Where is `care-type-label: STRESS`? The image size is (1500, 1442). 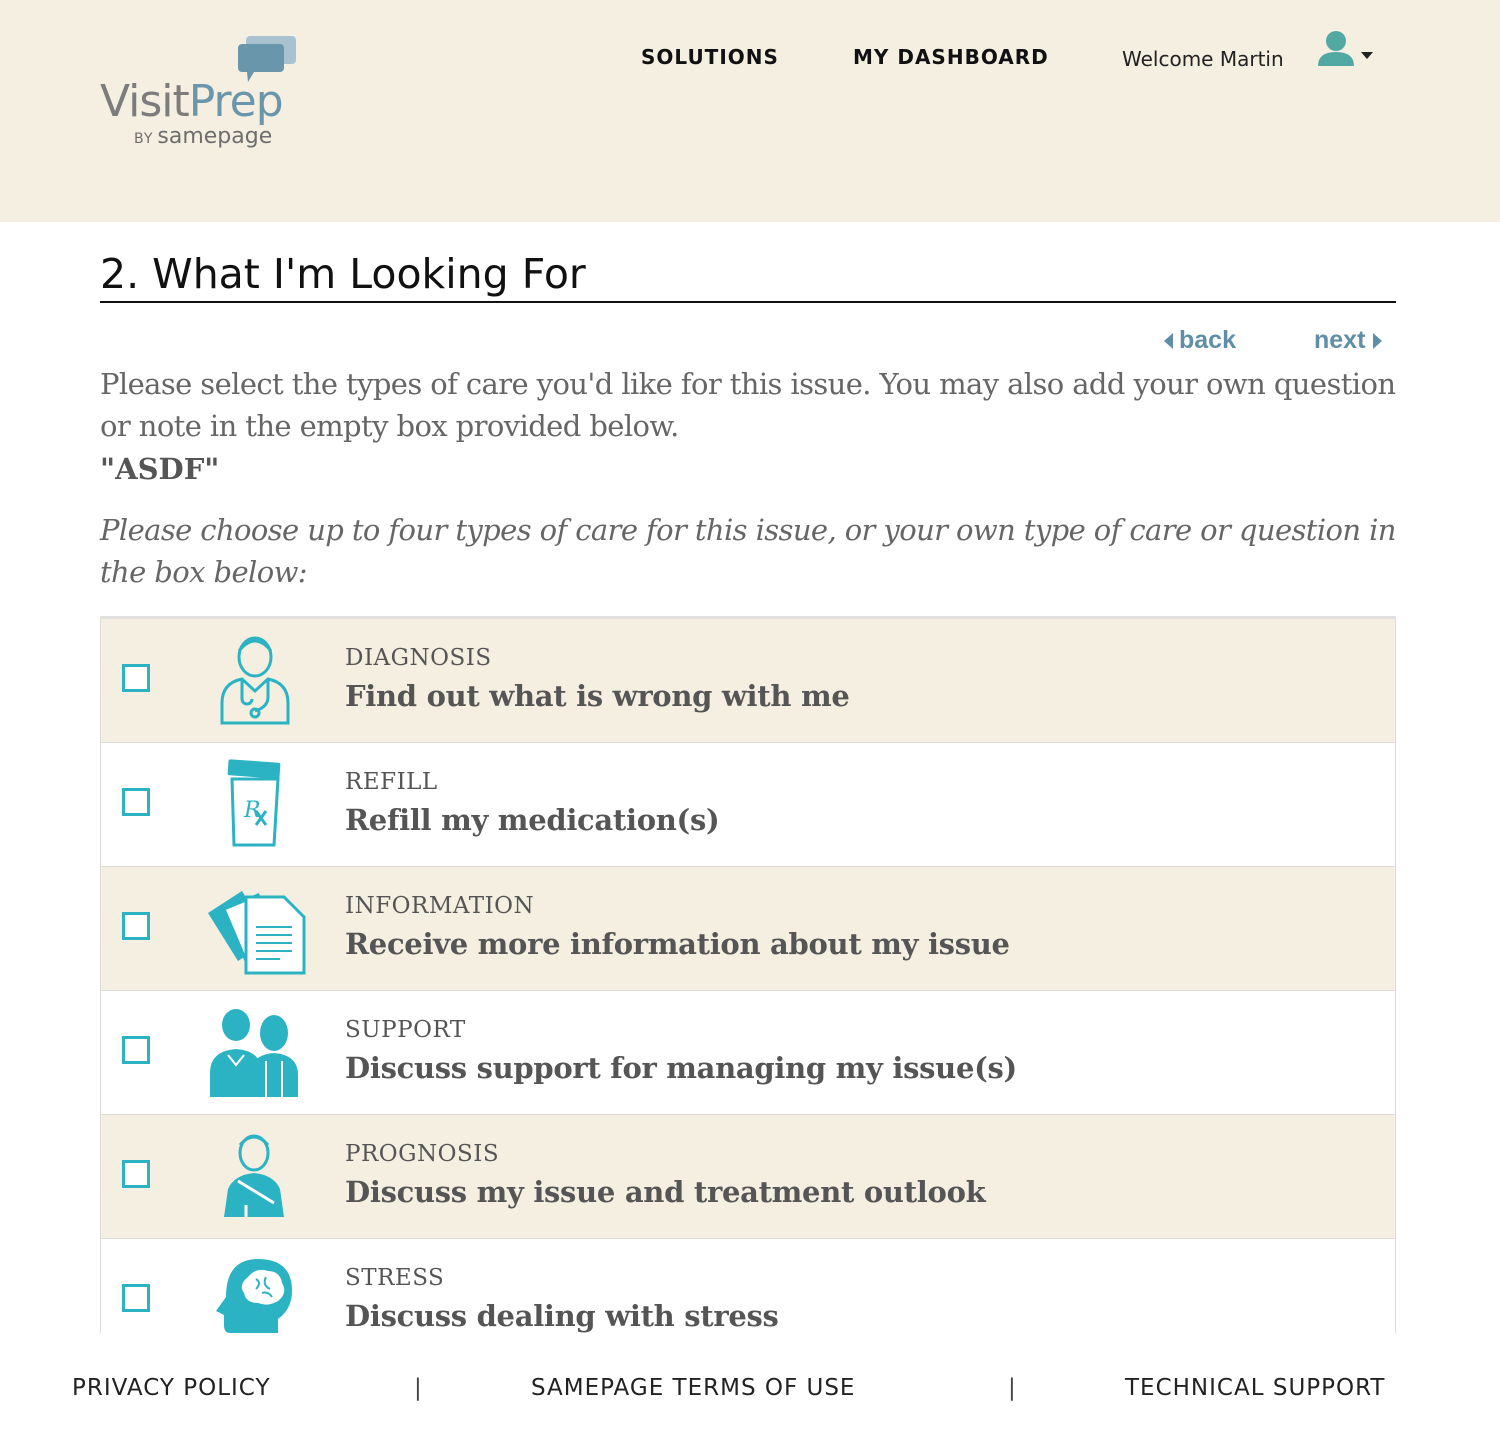
care-type-label: STRESS is located at coordinates (395, 1278).